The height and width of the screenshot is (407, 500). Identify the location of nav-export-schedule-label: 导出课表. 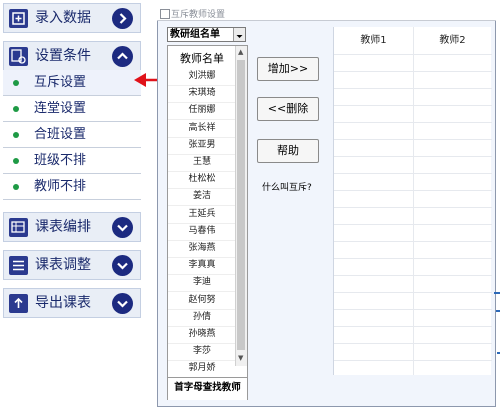
(63, 303).